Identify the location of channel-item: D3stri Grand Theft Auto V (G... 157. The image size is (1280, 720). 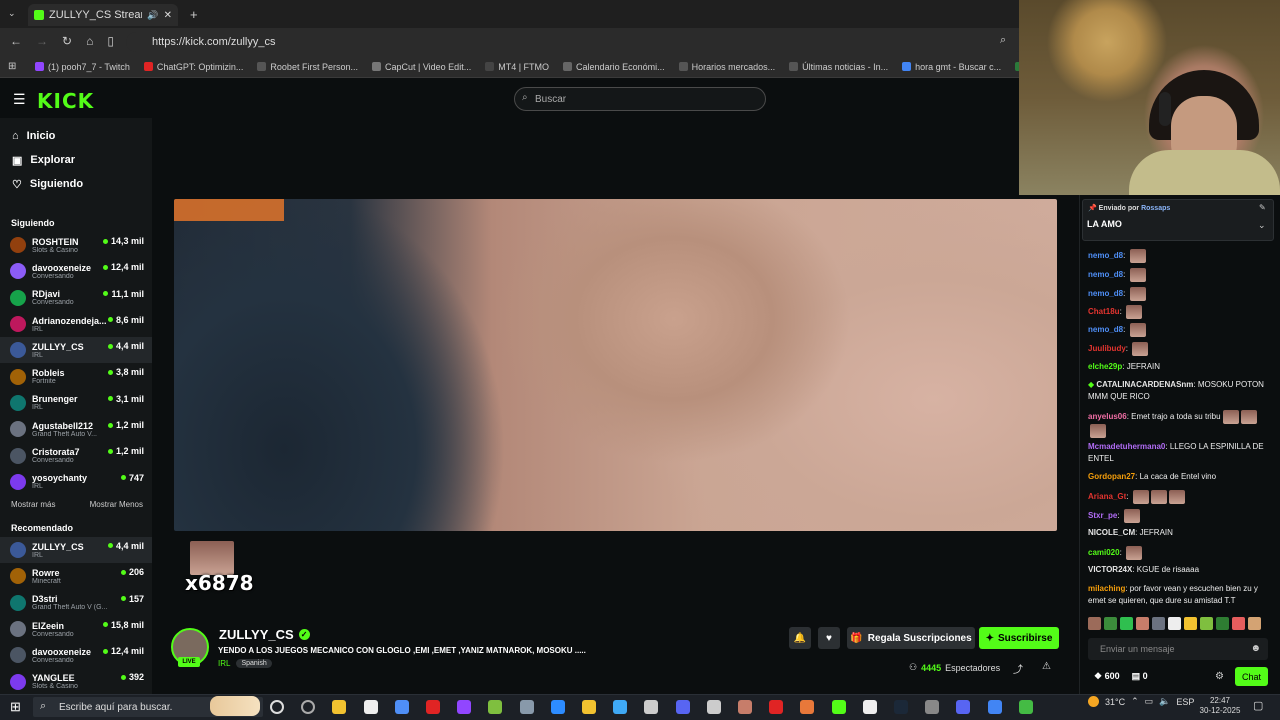
(76, 603).